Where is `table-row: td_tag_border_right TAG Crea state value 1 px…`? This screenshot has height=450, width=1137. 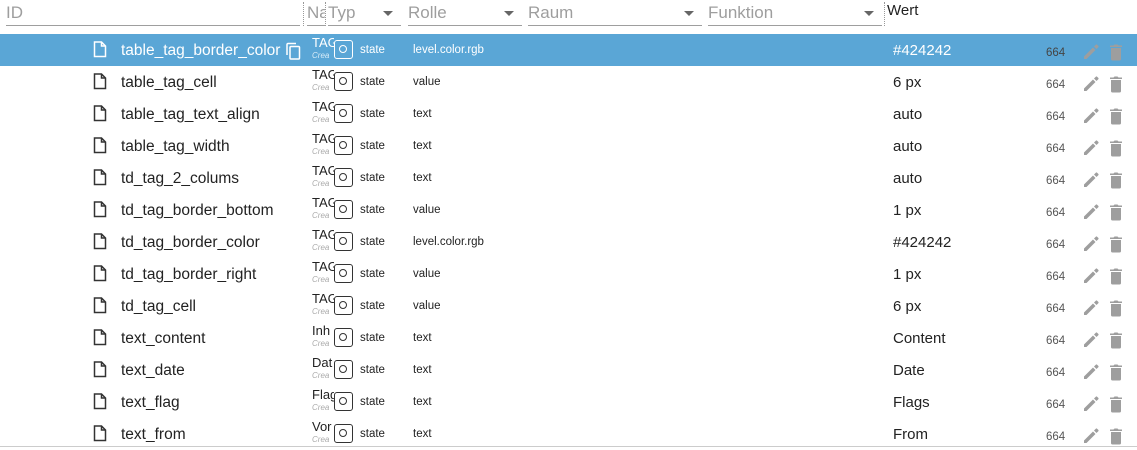 table-row: td_tag_border_right TAG Crea state value 1 px… is located at coordinates (568, 274).